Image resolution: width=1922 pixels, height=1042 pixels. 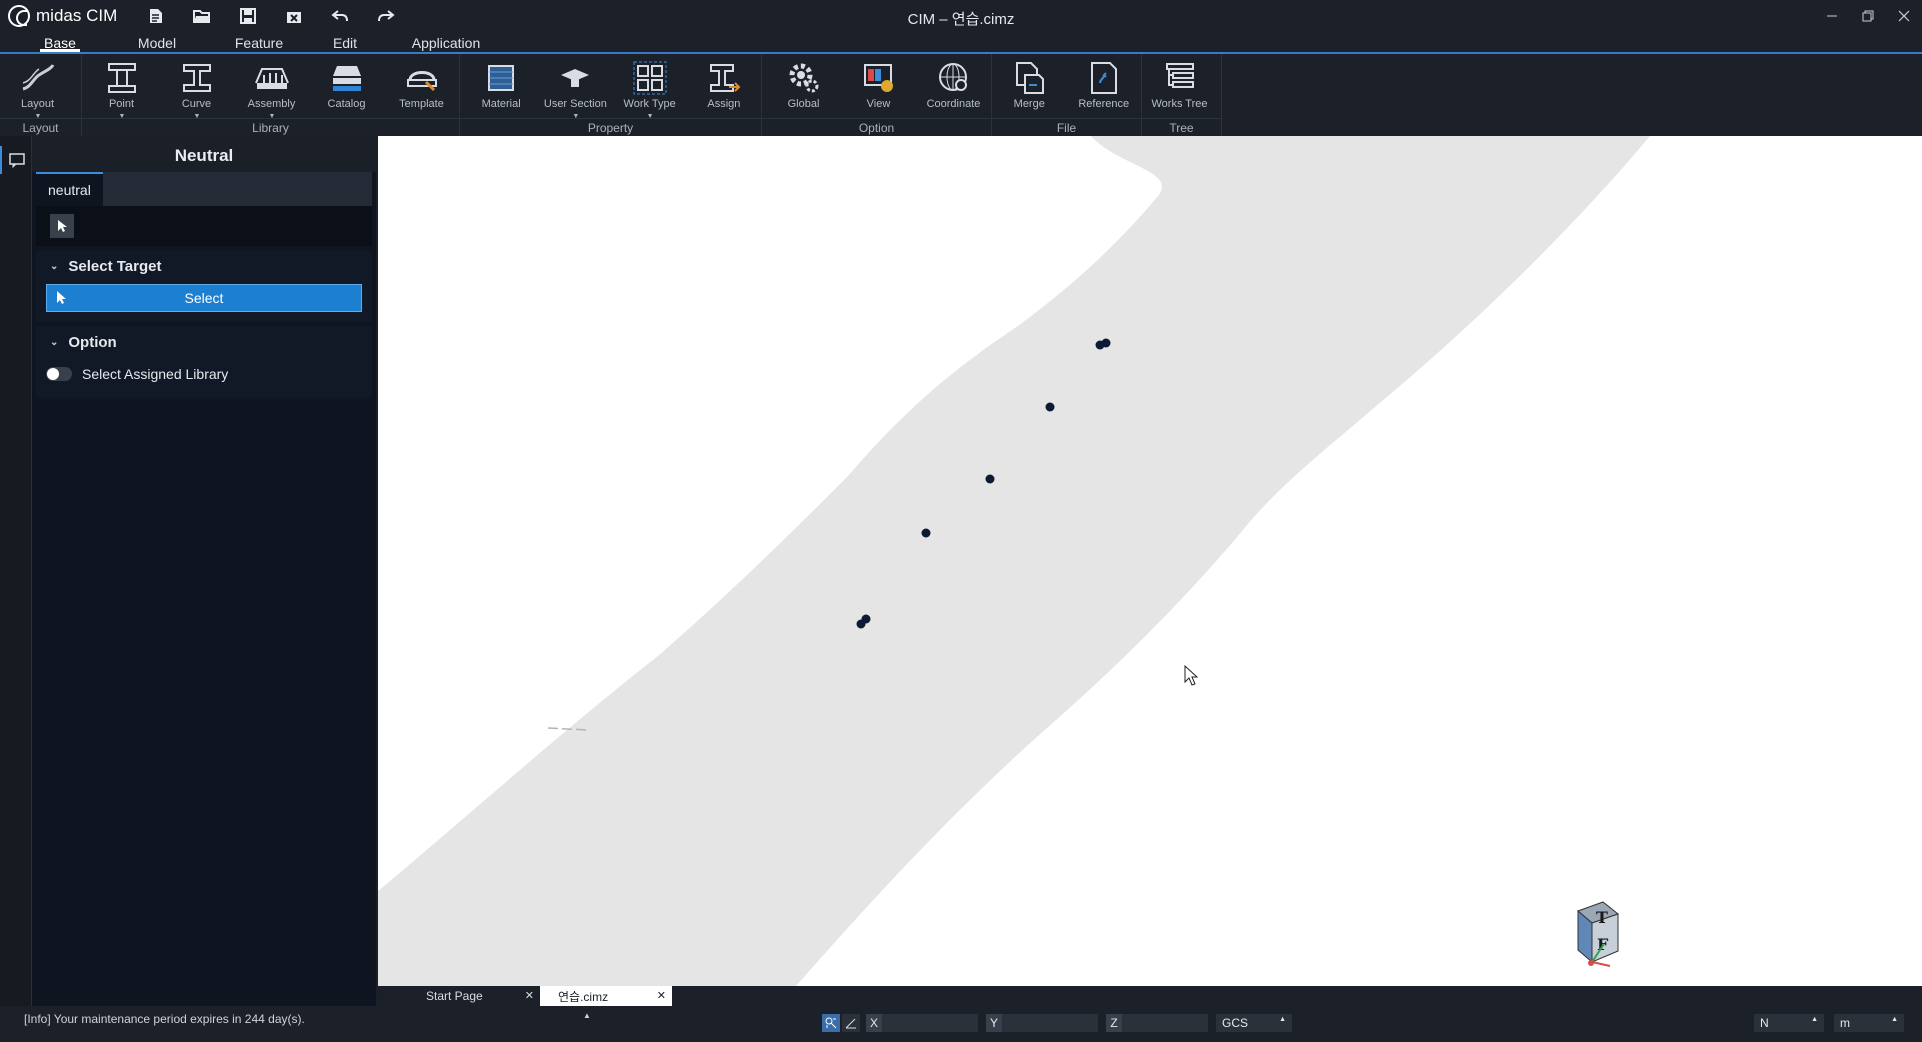 What do you see at coordinates (1868, 16) in the screenshot?
I see `restore-icon` at bounding box center [1868, 16].